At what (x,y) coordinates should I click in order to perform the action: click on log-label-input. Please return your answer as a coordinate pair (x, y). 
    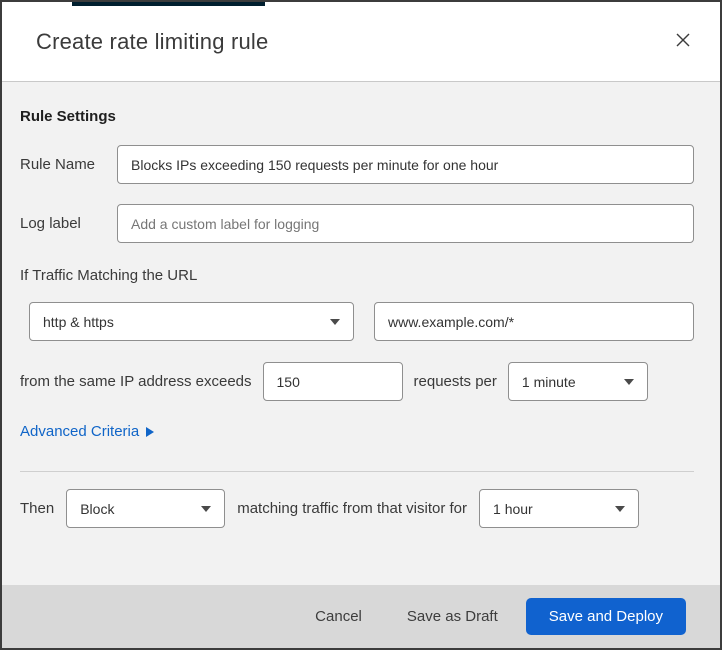
    Looking at the image, I should click on (405, 223).